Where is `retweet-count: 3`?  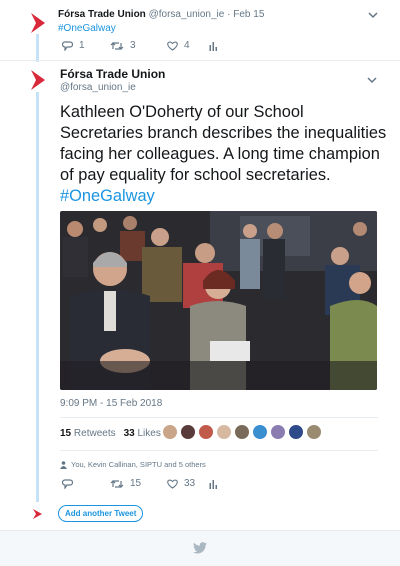 retweet-count: 3 is located at coordinates (133, 45).